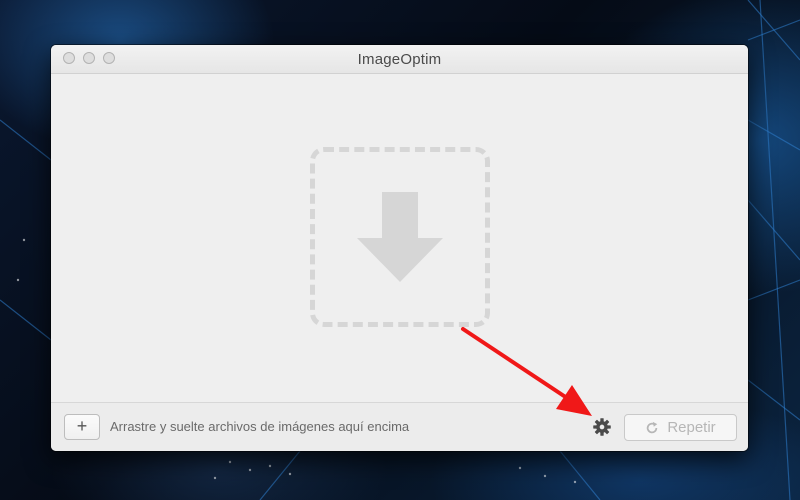 The image size is (800, 500). I want to click on settings-button, so click(602, 427).